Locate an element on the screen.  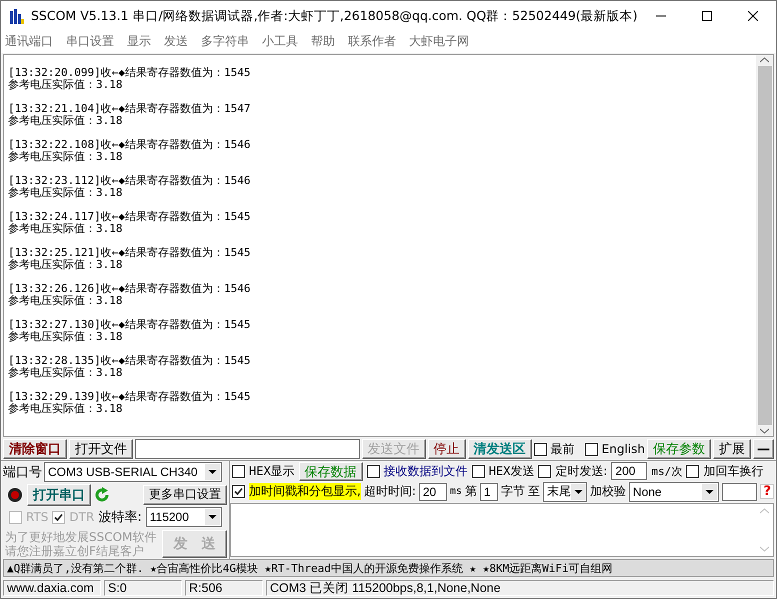
timed-send-label: 定时发送: is located at coordinates (581, 471).